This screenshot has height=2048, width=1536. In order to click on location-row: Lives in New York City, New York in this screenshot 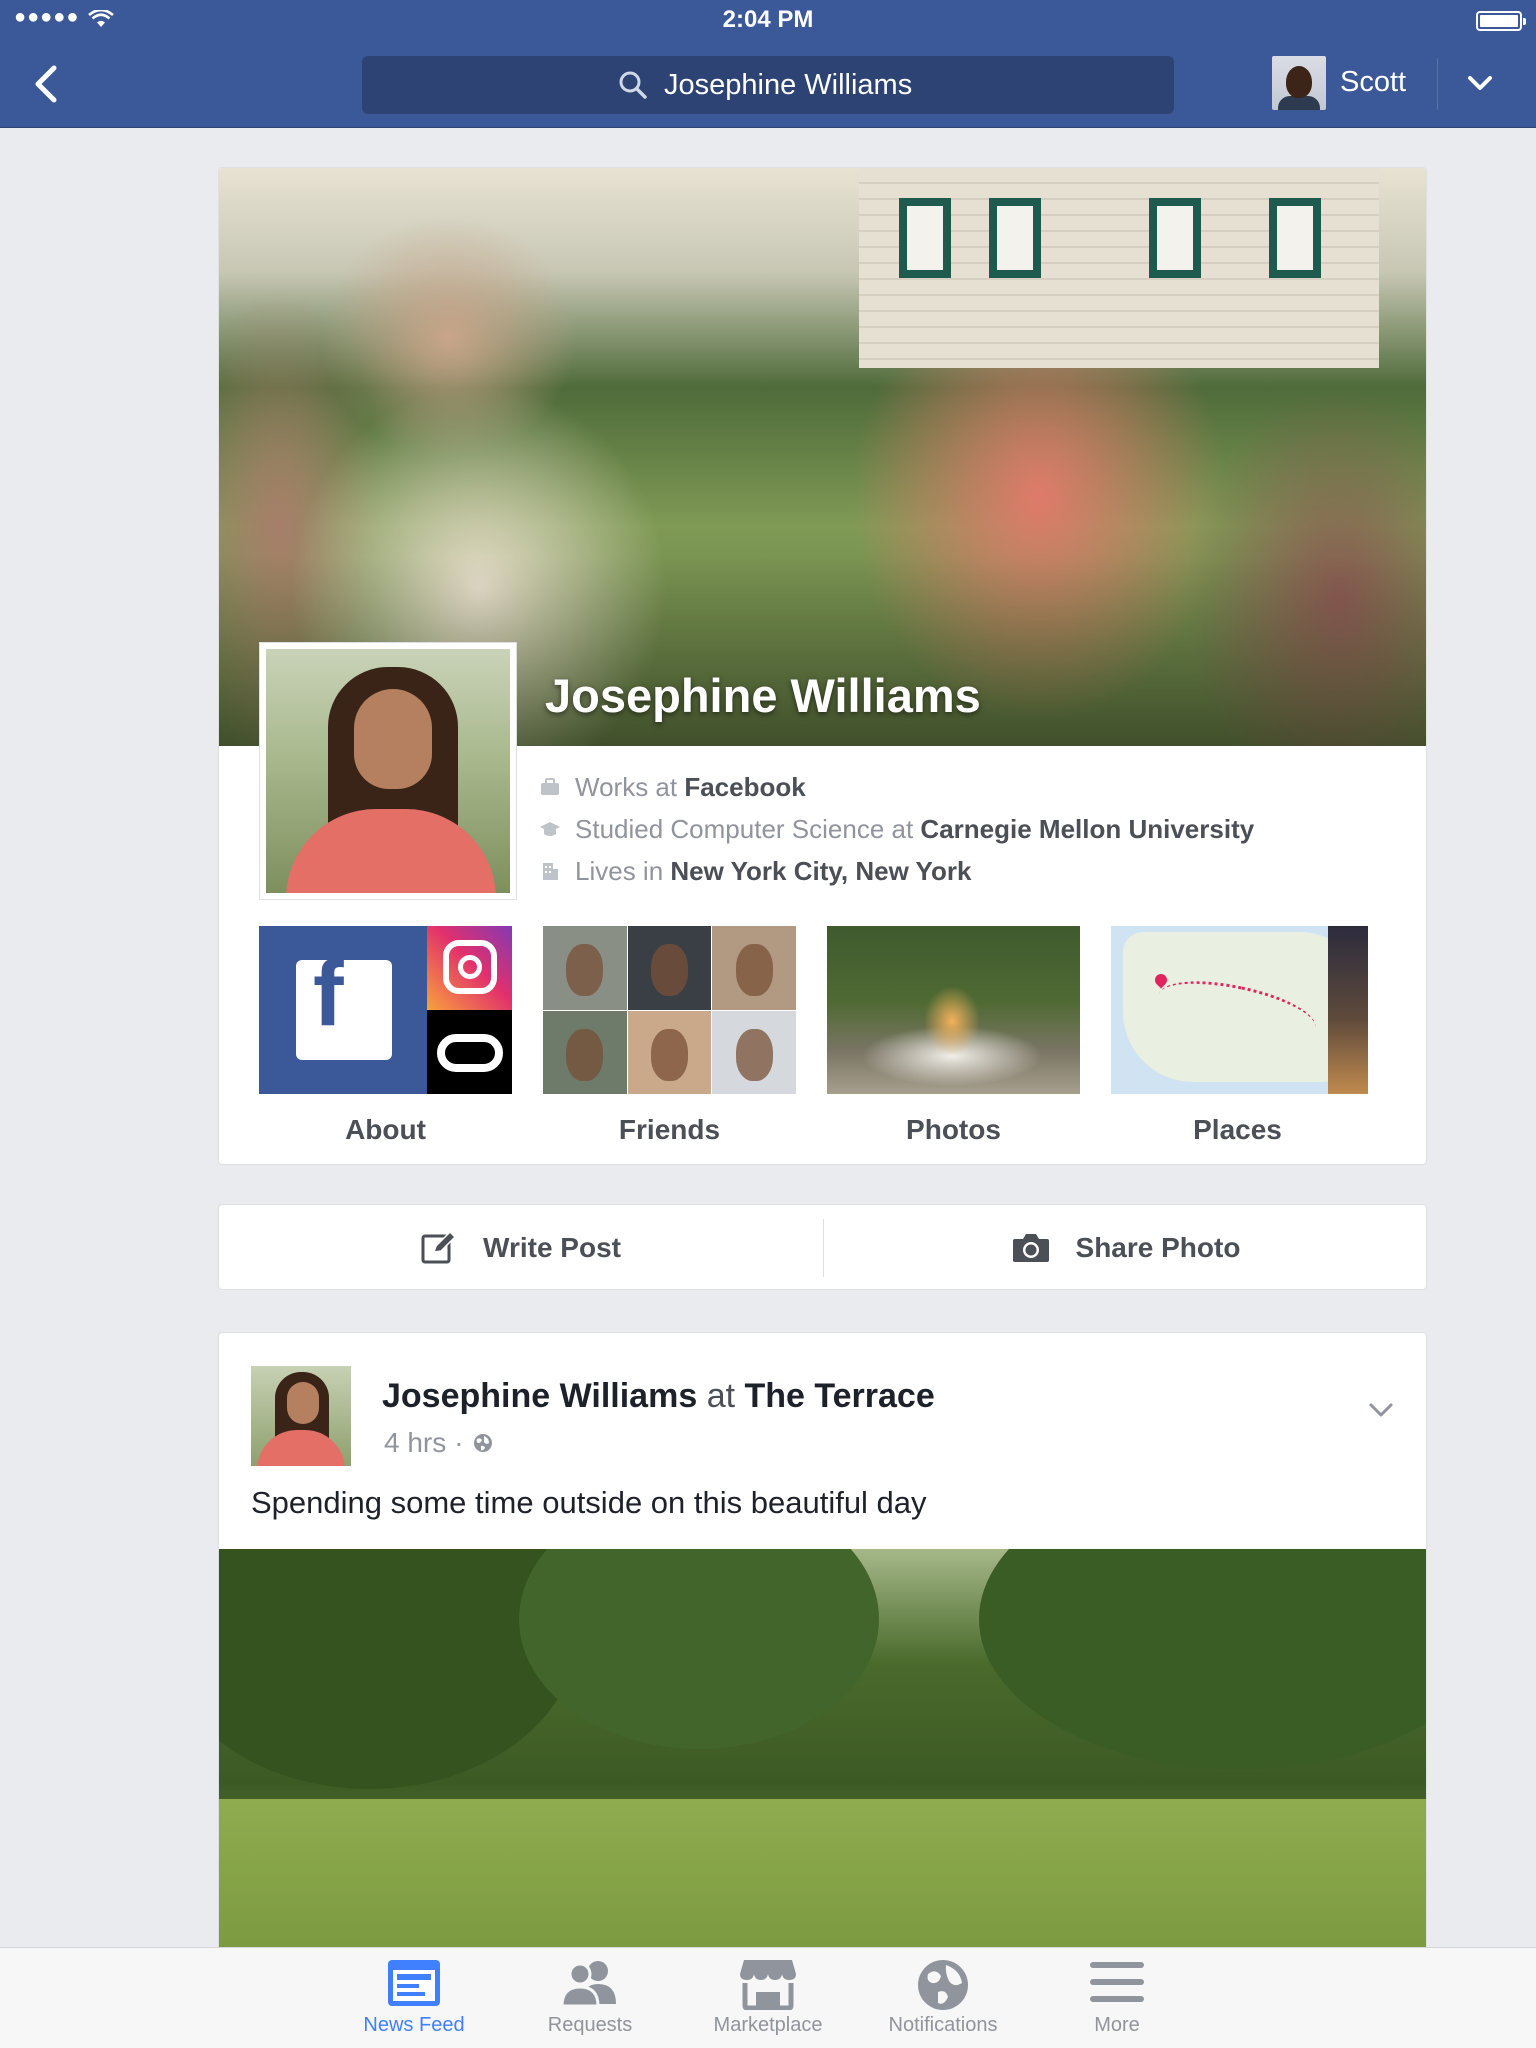, I will do `click(896, 871)`.